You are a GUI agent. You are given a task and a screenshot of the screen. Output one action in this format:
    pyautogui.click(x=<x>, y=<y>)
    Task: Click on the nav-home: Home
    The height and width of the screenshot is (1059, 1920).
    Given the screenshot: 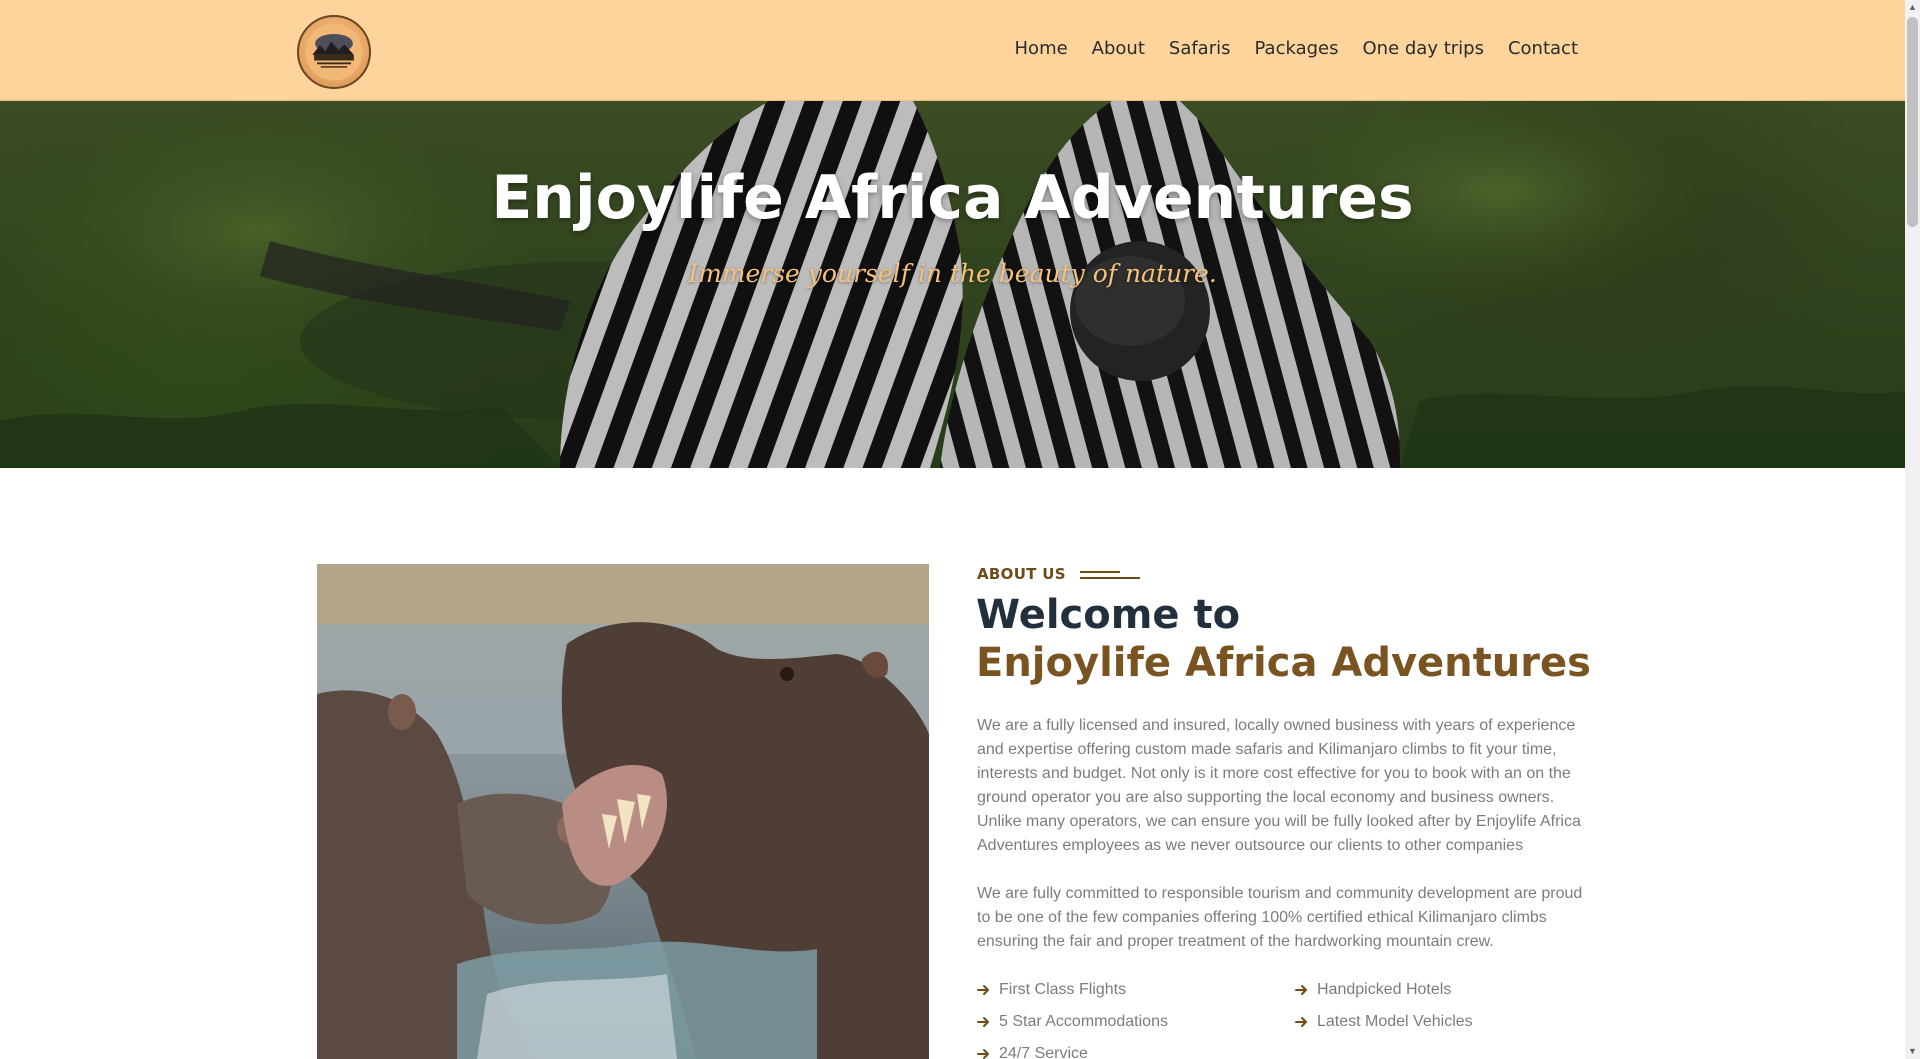 What is the action you would take?
    pyautogui.click(x=1041, y=48)
    